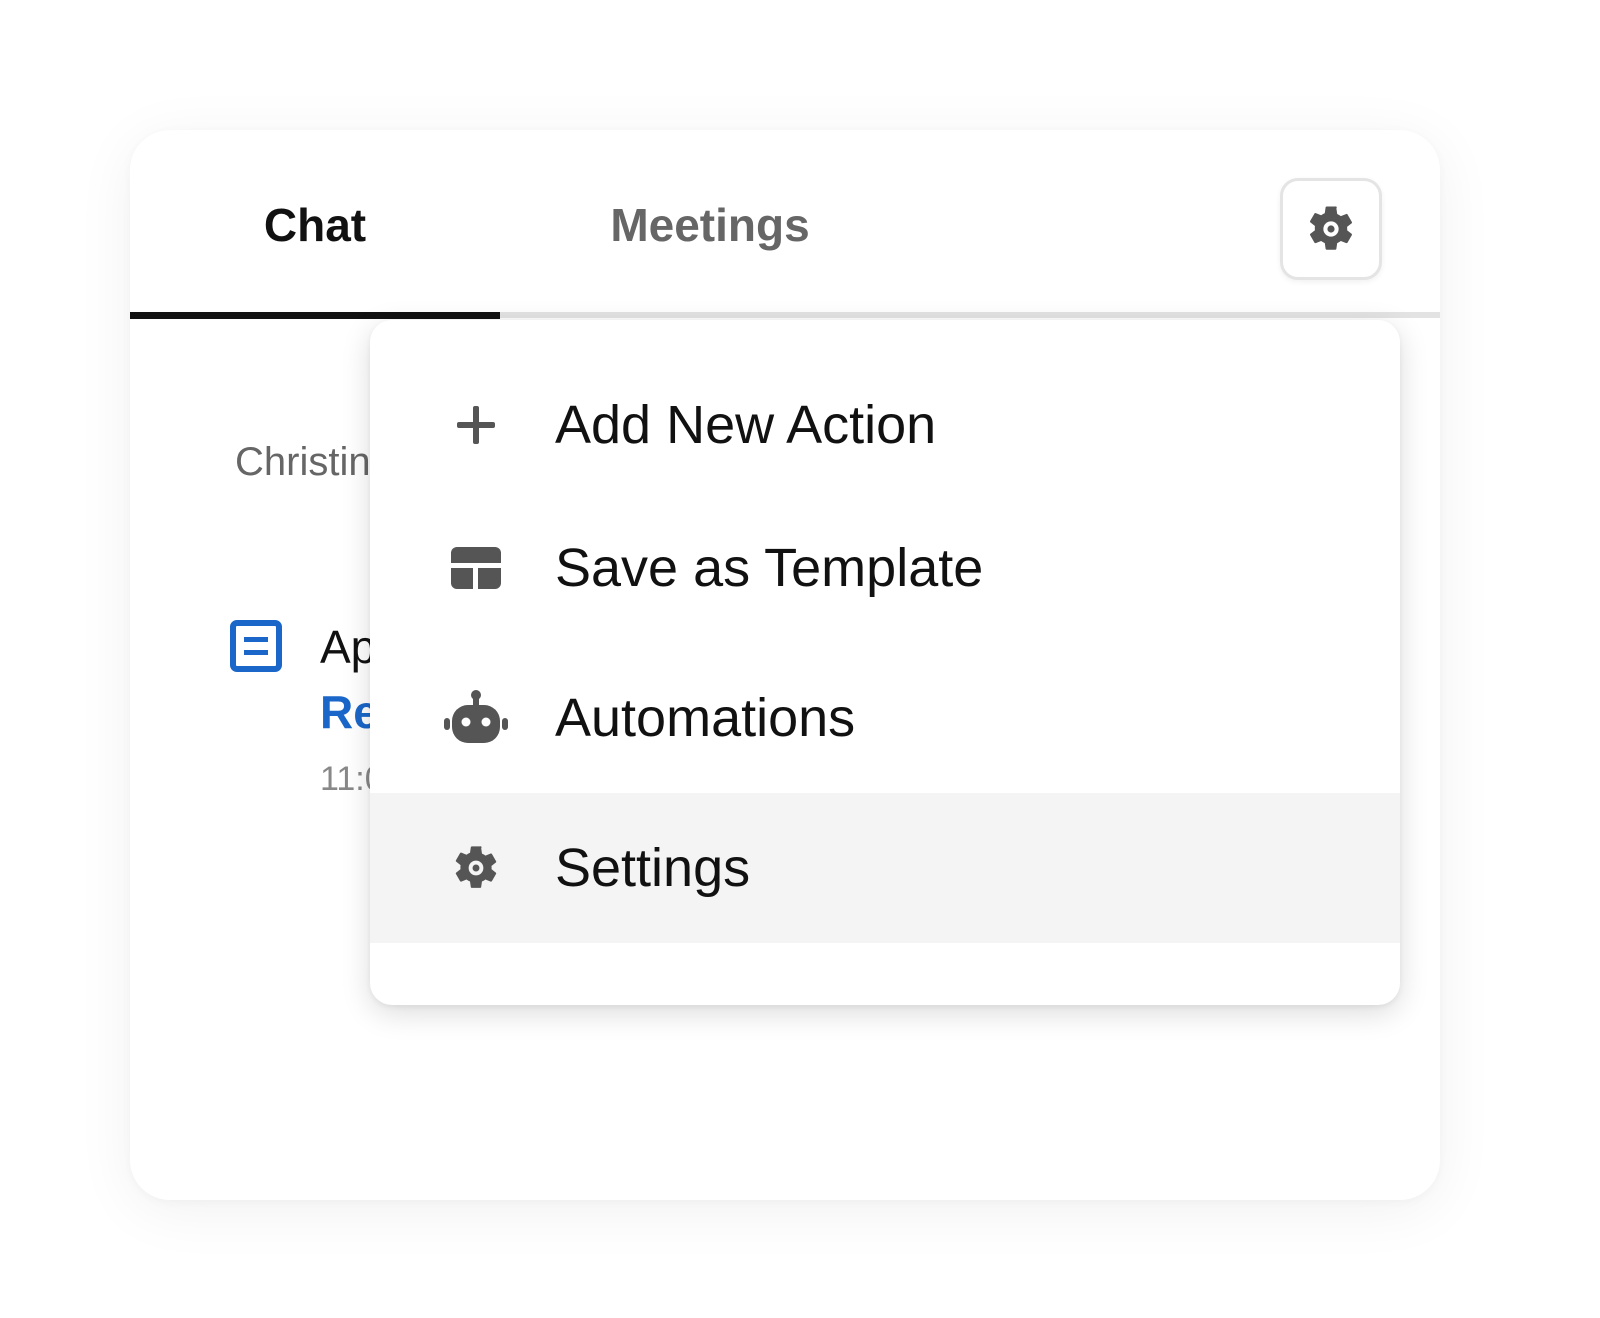 Image resolution: width=1600 pixels, height=1318 pixels. I want to click on robot-icon, so click(476, 718).